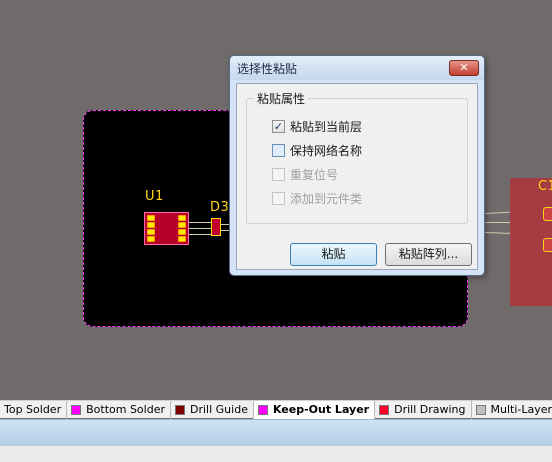 The width and height of the screenshot is (552, 462). I want to click on tab-label: Top Solder, so click(33, 409).